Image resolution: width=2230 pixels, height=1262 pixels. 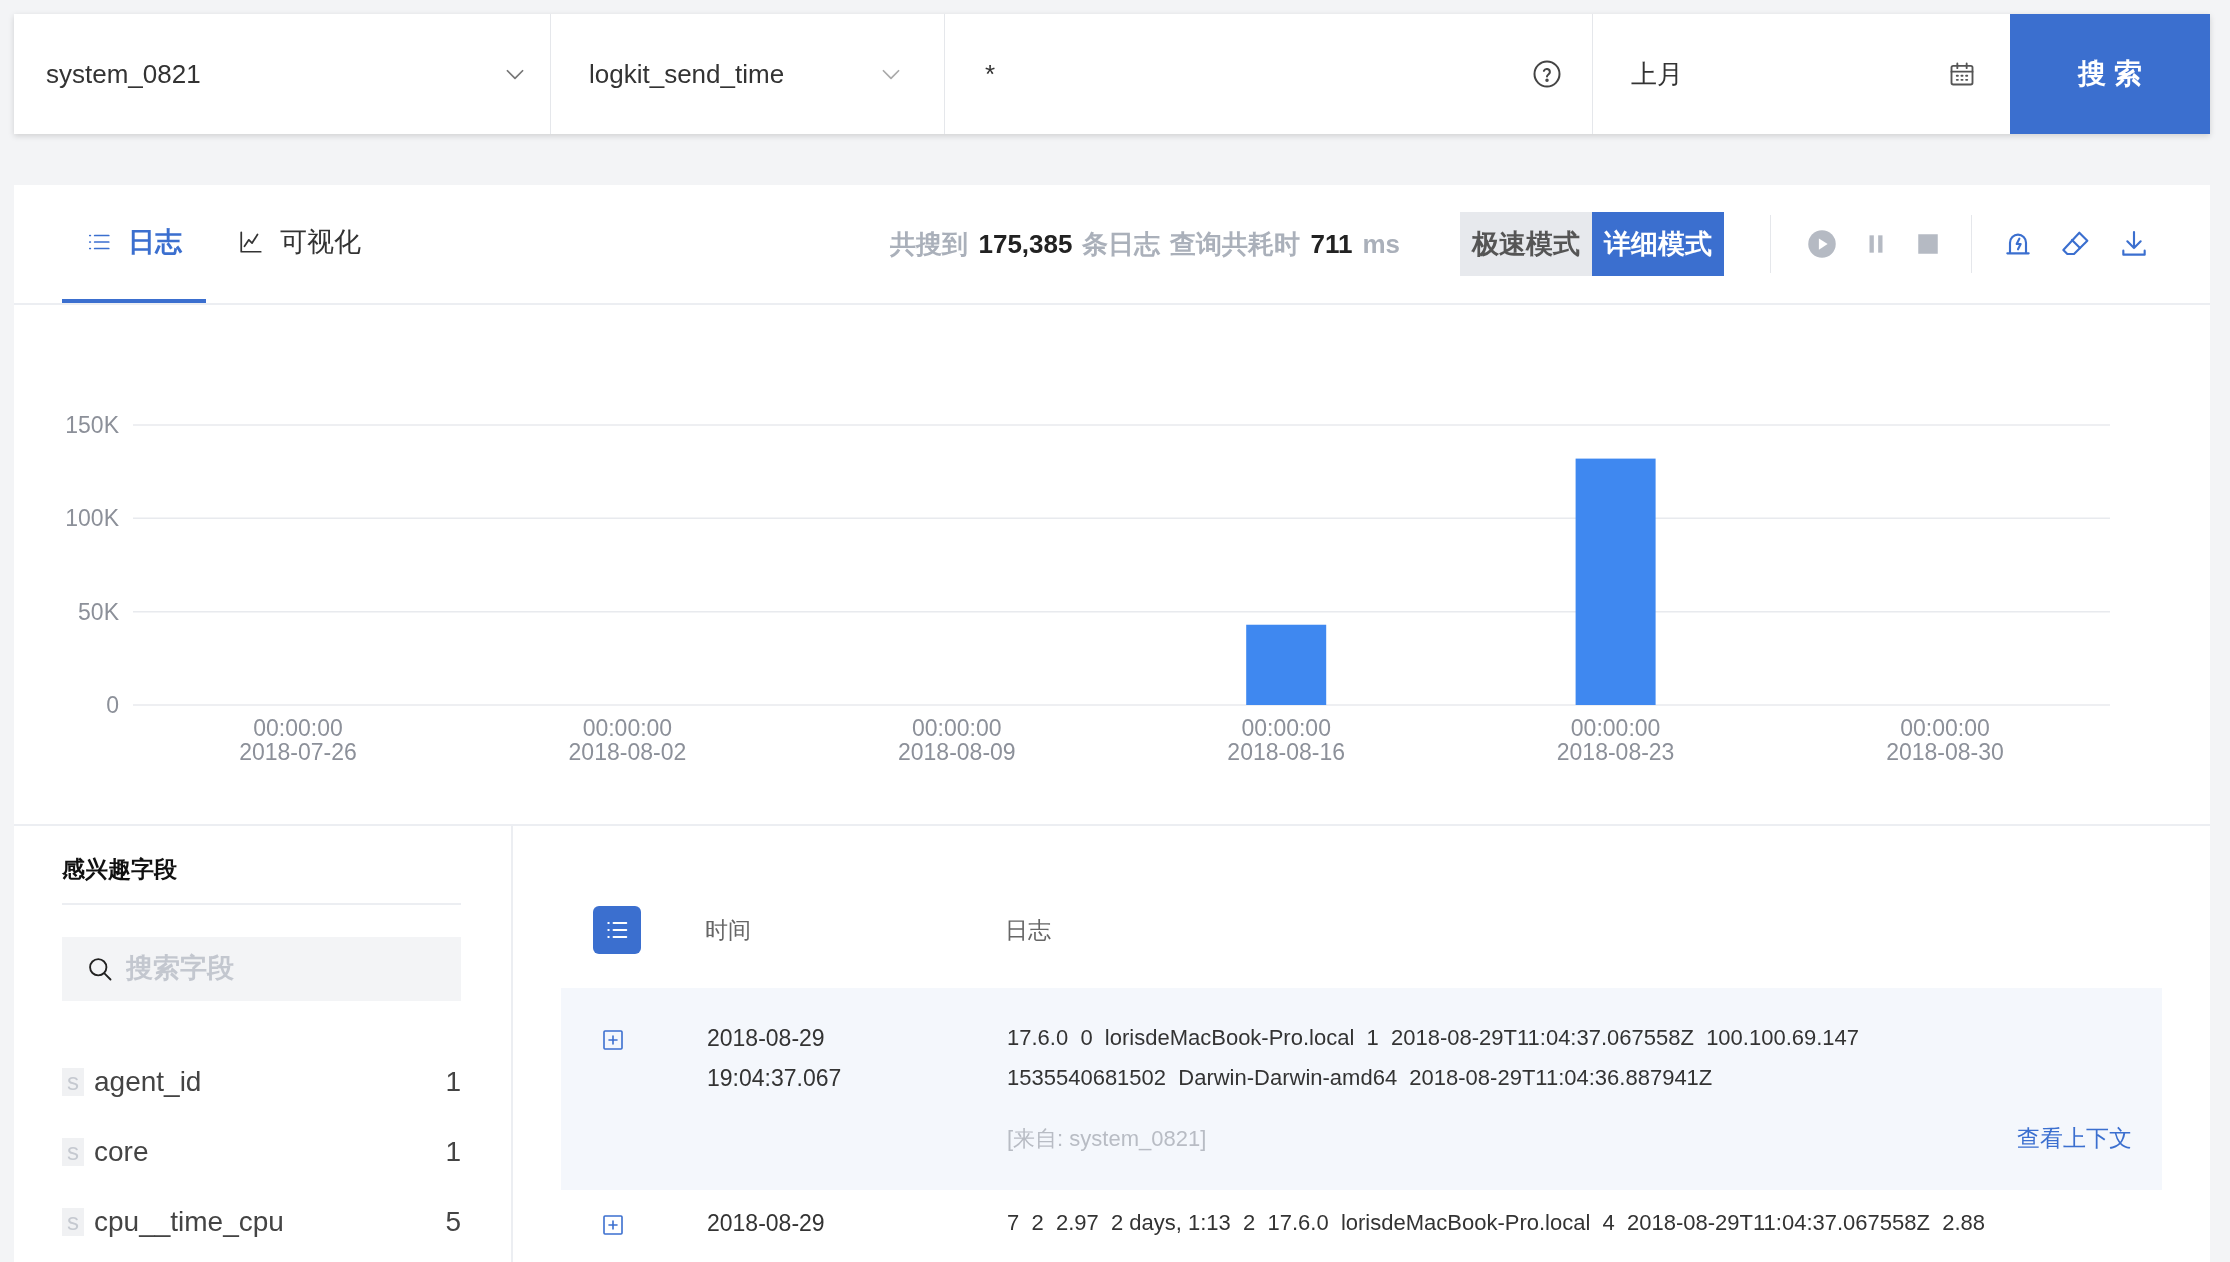 What do you see at coordinates (2074, 1138) in the screenshot?
I see `context-link: 查看上下文` at bounding box center [2074, 1138].